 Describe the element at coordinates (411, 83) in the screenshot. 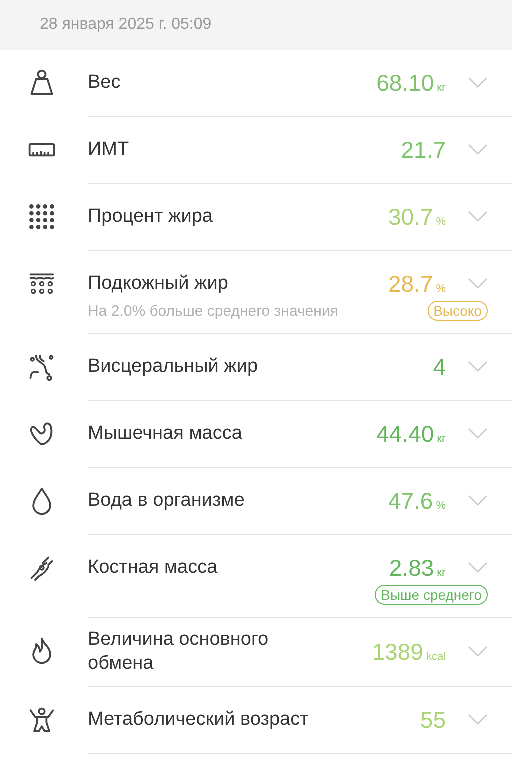

I see `metric-value: 68.10 кг` at that location.